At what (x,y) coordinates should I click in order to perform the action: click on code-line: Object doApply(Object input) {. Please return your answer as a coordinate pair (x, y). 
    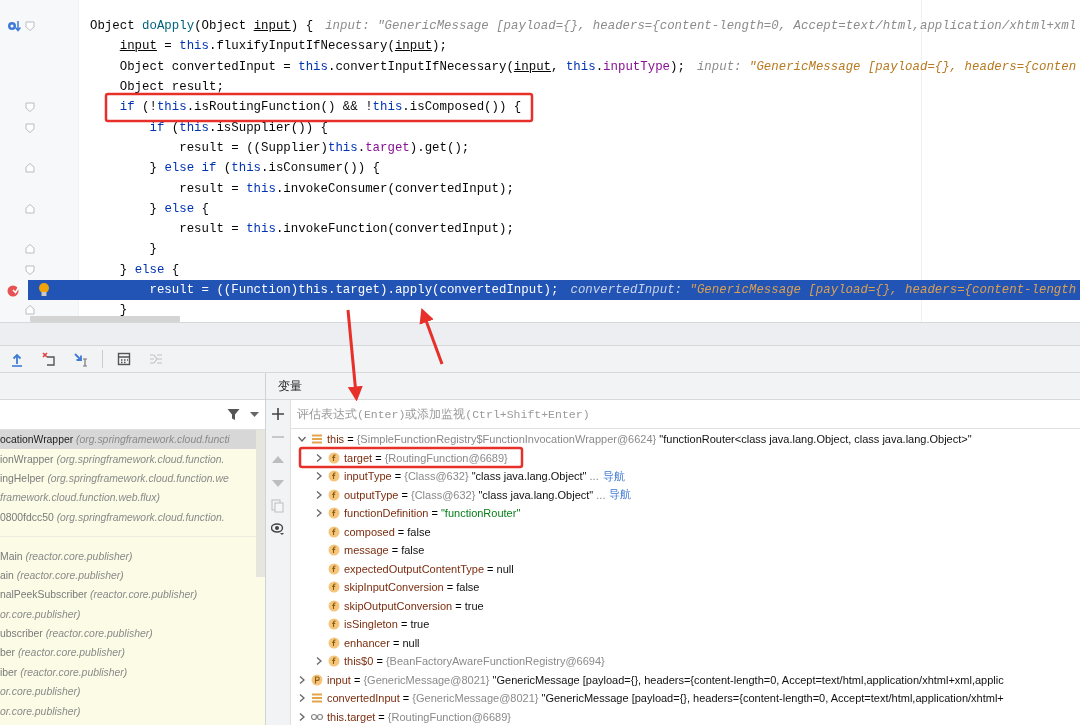
    Looking at the image, I should click on (202, 26).